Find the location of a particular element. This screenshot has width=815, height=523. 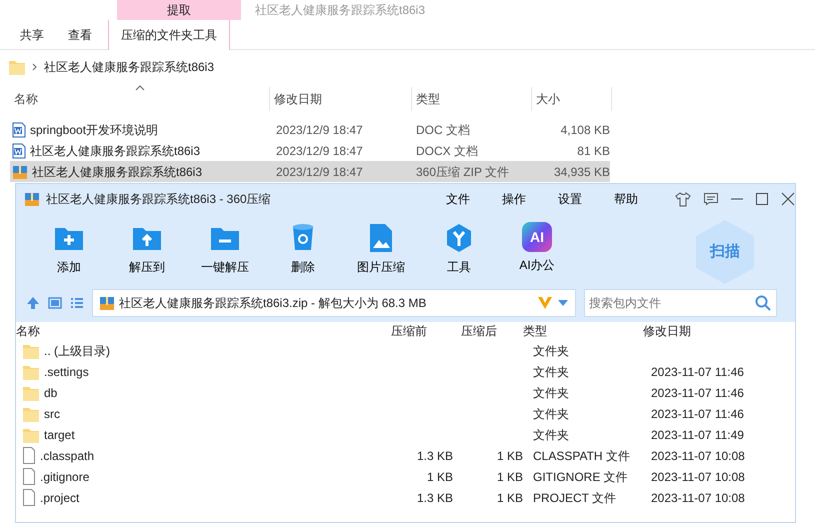

file-type: CLASSPATH 文件 is located at coordinates (581, 456).